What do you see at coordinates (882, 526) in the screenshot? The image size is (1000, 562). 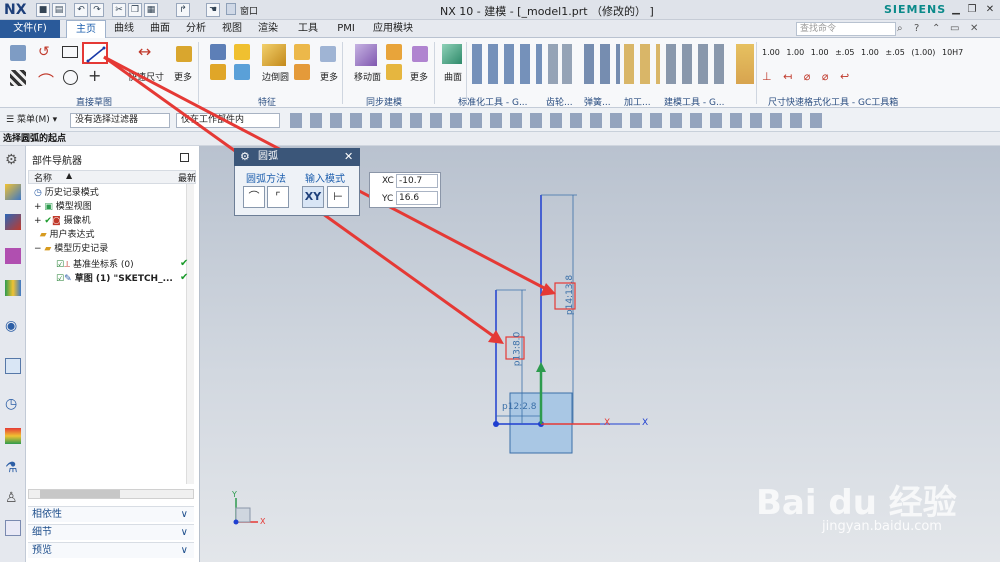 I see `watermark-url: jingyan.baidu.com` at bounding box center [882, 526].